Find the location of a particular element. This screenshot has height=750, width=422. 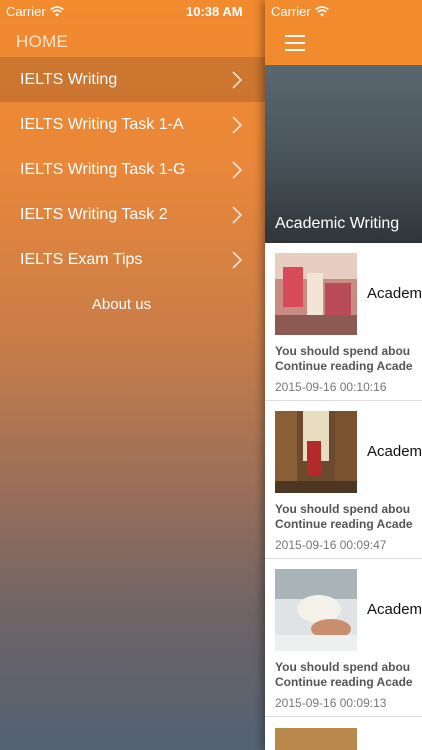

menu-item-task-1a: IELTS Writing Task 1-A is located at coordinates (132, 124).